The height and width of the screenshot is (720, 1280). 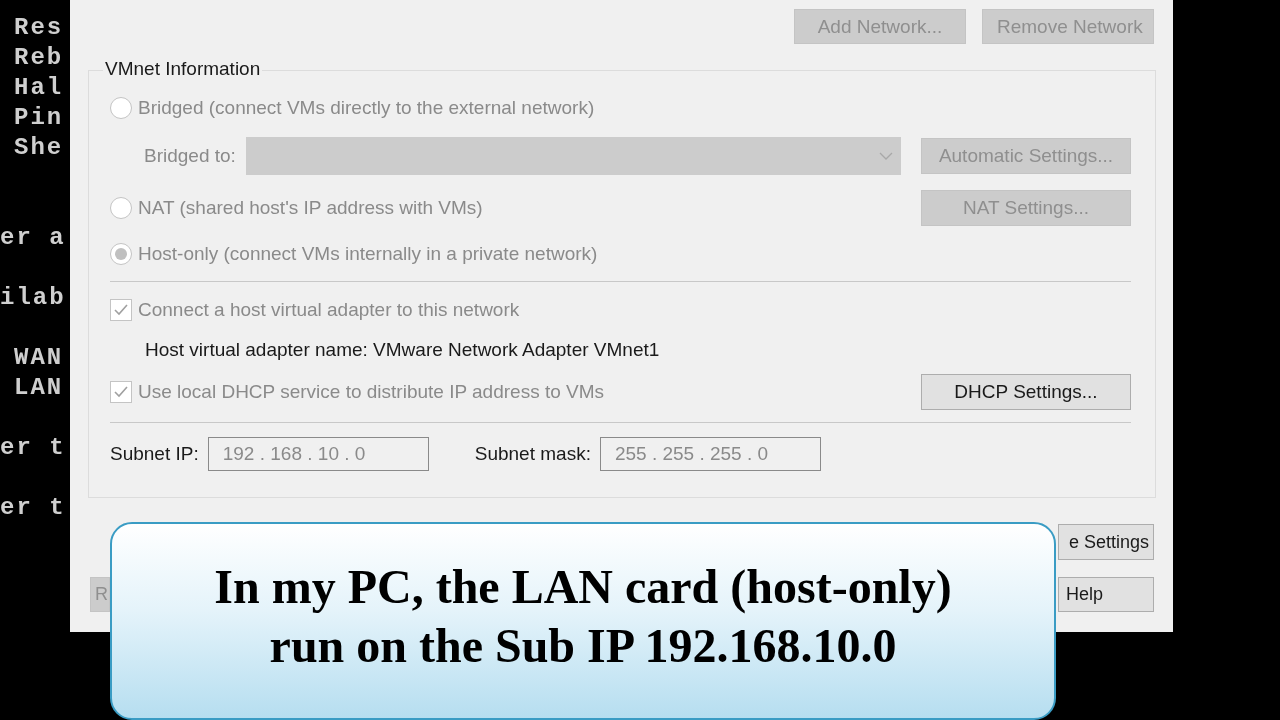 What do you see at coordinates (710, 454) in the screenshot?
I see `ip-address-field: 255 . 255 . 255 . 0` at bounding box center [710, 454].